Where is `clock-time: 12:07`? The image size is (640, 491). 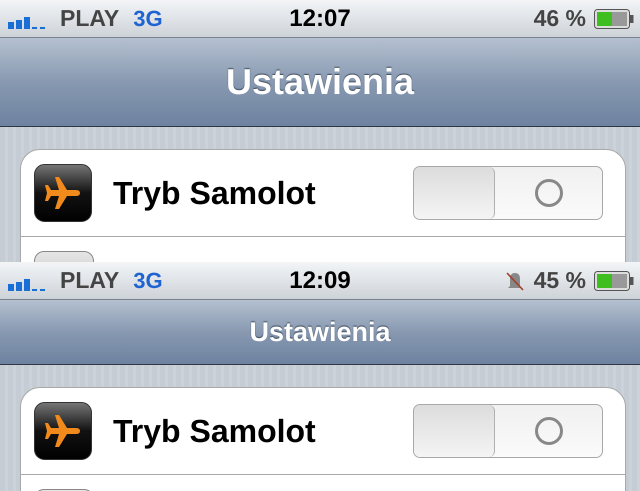 clock-time: 12:07 is located at coordinates (320, 18).